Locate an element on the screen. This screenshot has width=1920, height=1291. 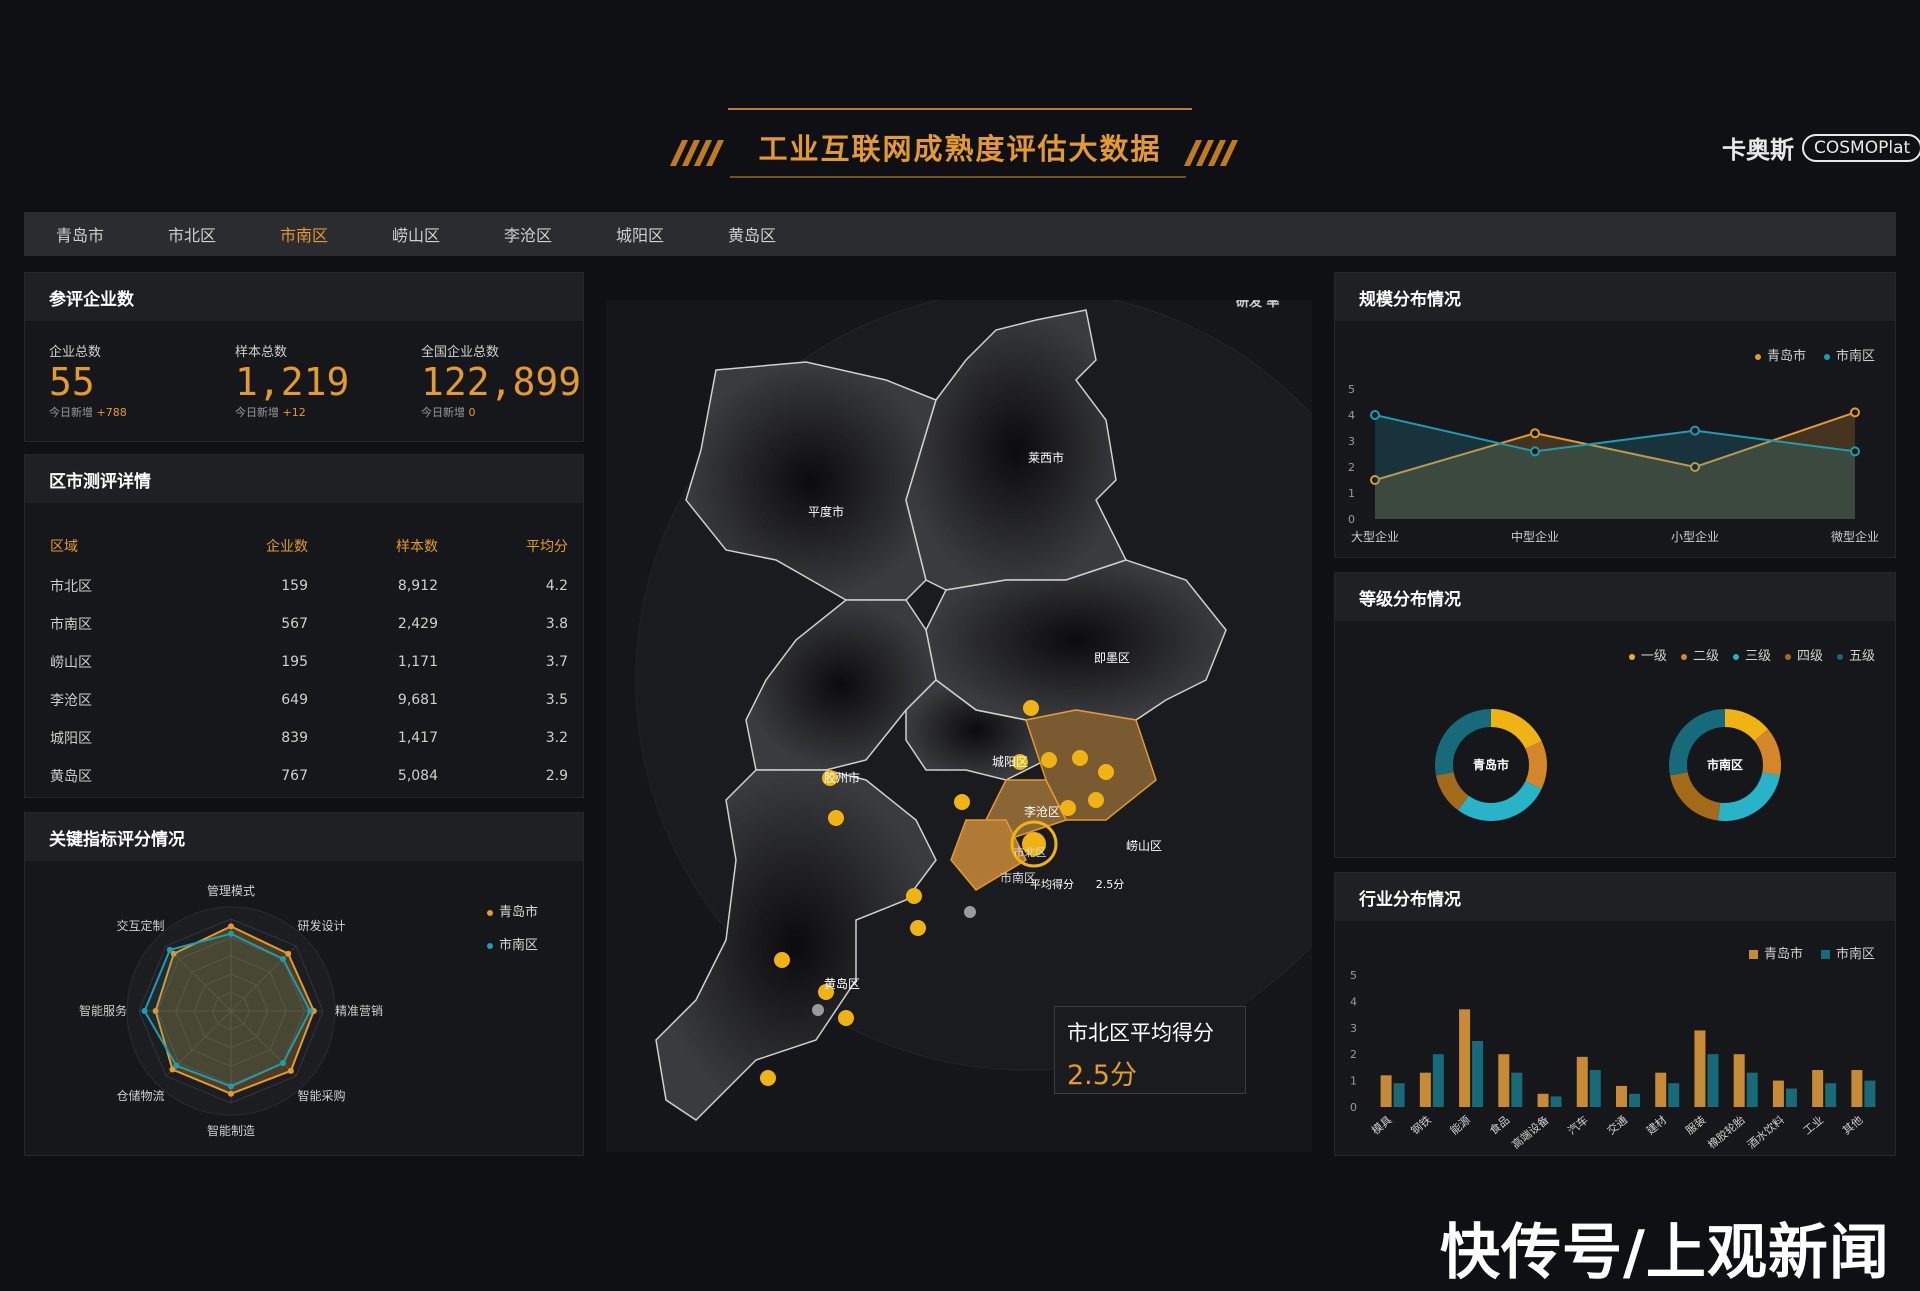
cell-avg: 3.5 is located at coordinates (556, 700).